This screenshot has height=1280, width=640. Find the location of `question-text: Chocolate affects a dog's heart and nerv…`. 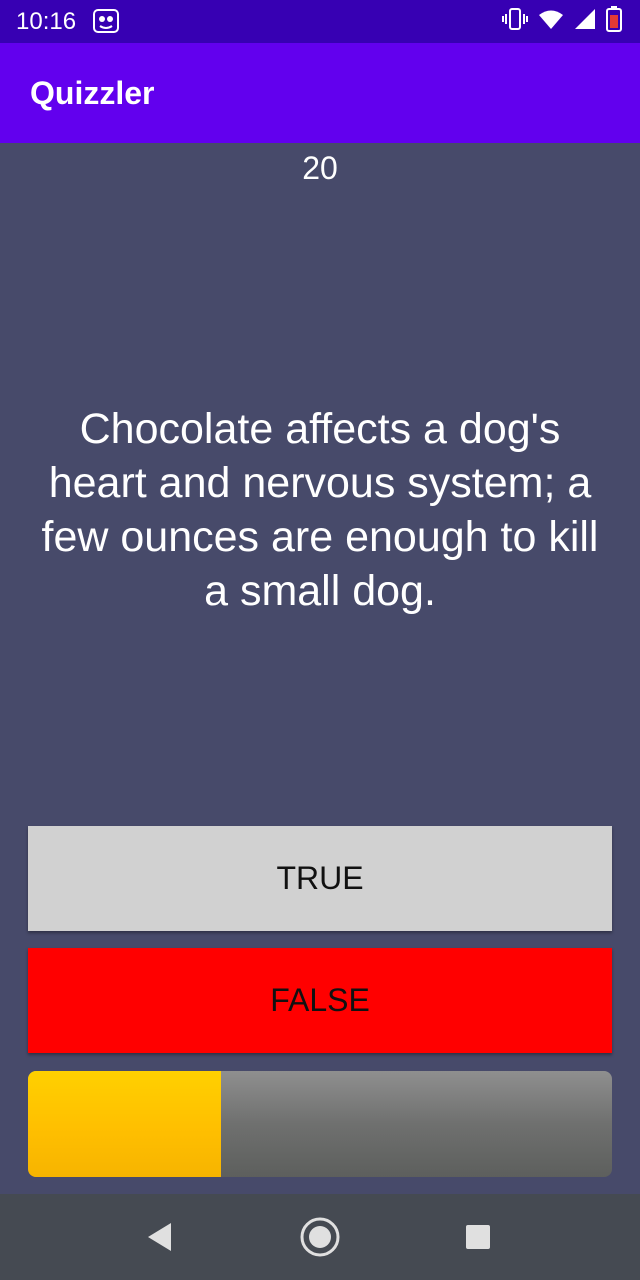

question-text: Chocolate affects a dog's heart and nerv… is located at coordinates (320, 510).